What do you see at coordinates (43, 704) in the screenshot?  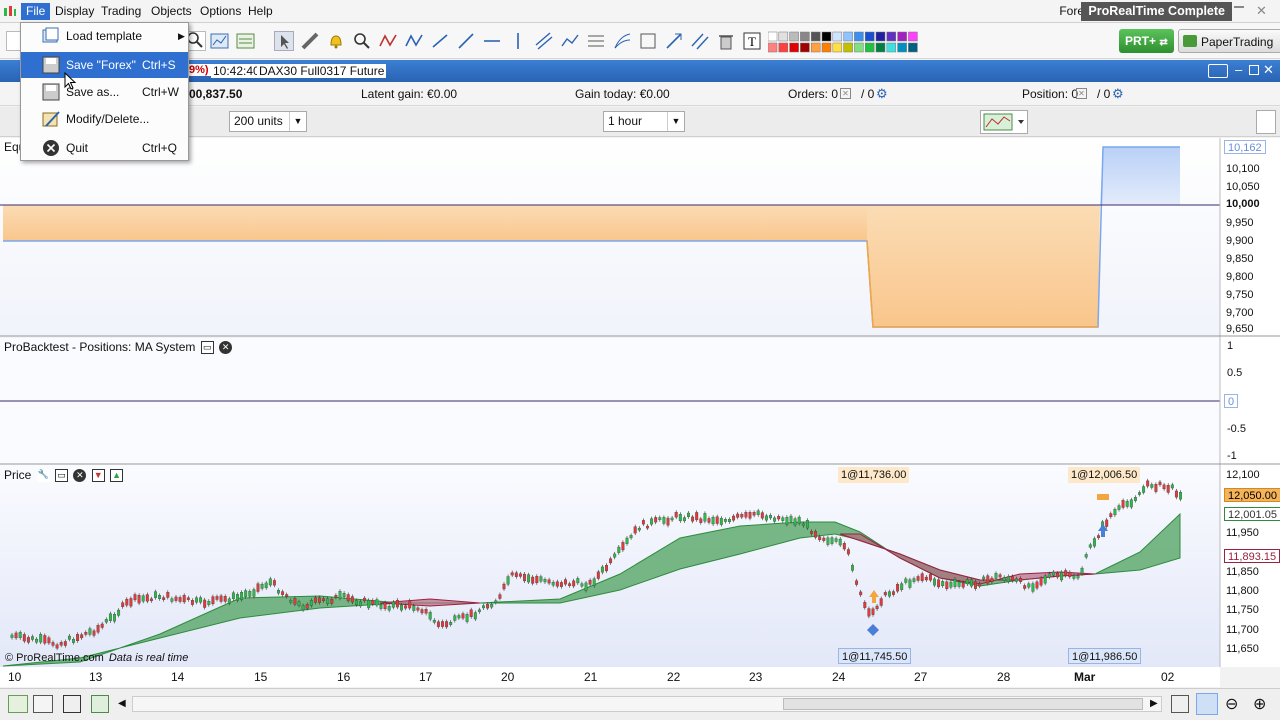 I see `candles-icon` at bounding box center [43, 704].